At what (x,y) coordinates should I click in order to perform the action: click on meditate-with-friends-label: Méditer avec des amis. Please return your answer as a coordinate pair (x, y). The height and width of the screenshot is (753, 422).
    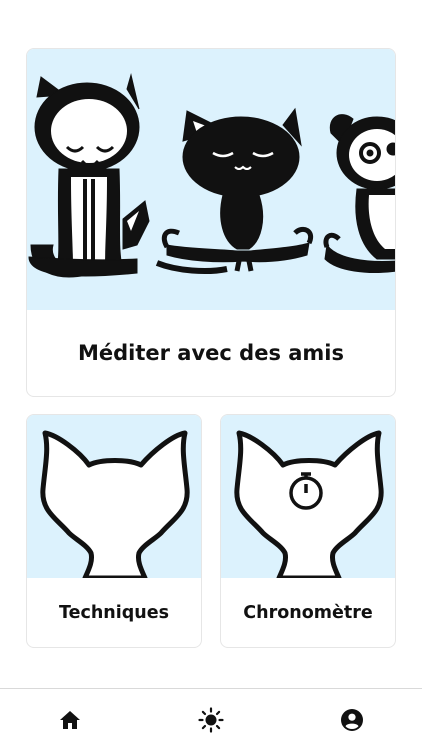
    Looking at the image, I should click on (211, 353).